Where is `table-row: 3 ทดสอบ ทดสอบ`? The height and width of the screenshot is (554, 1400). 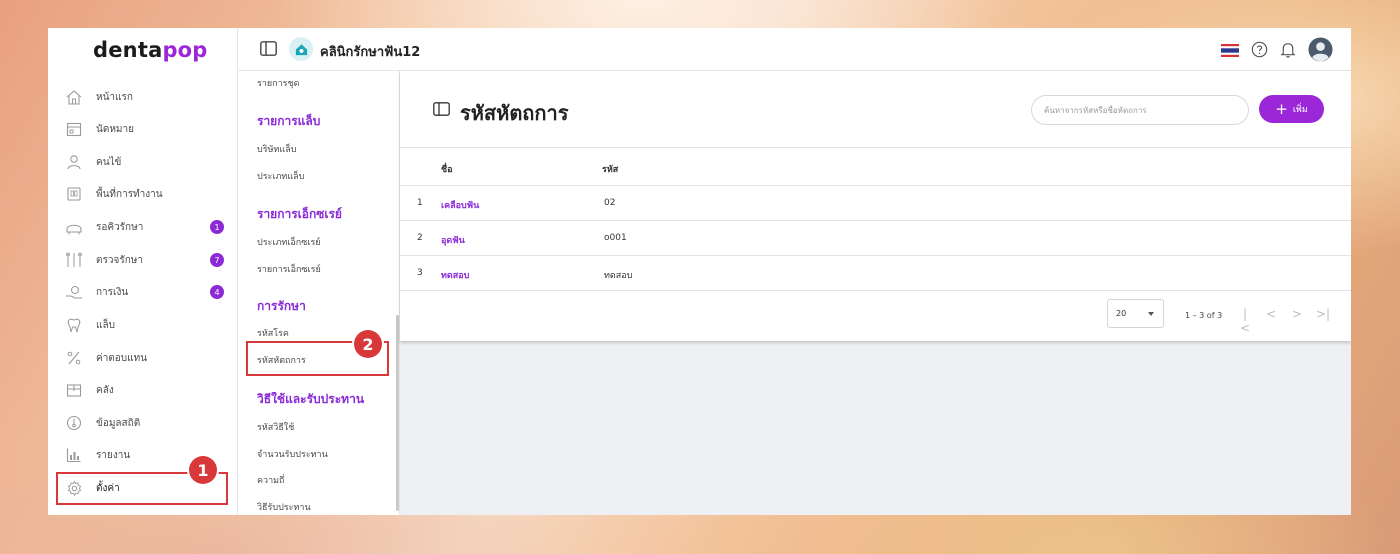 table-row: 3 ทดสอบ ทดสอบ is located at coordinates (875, 273).